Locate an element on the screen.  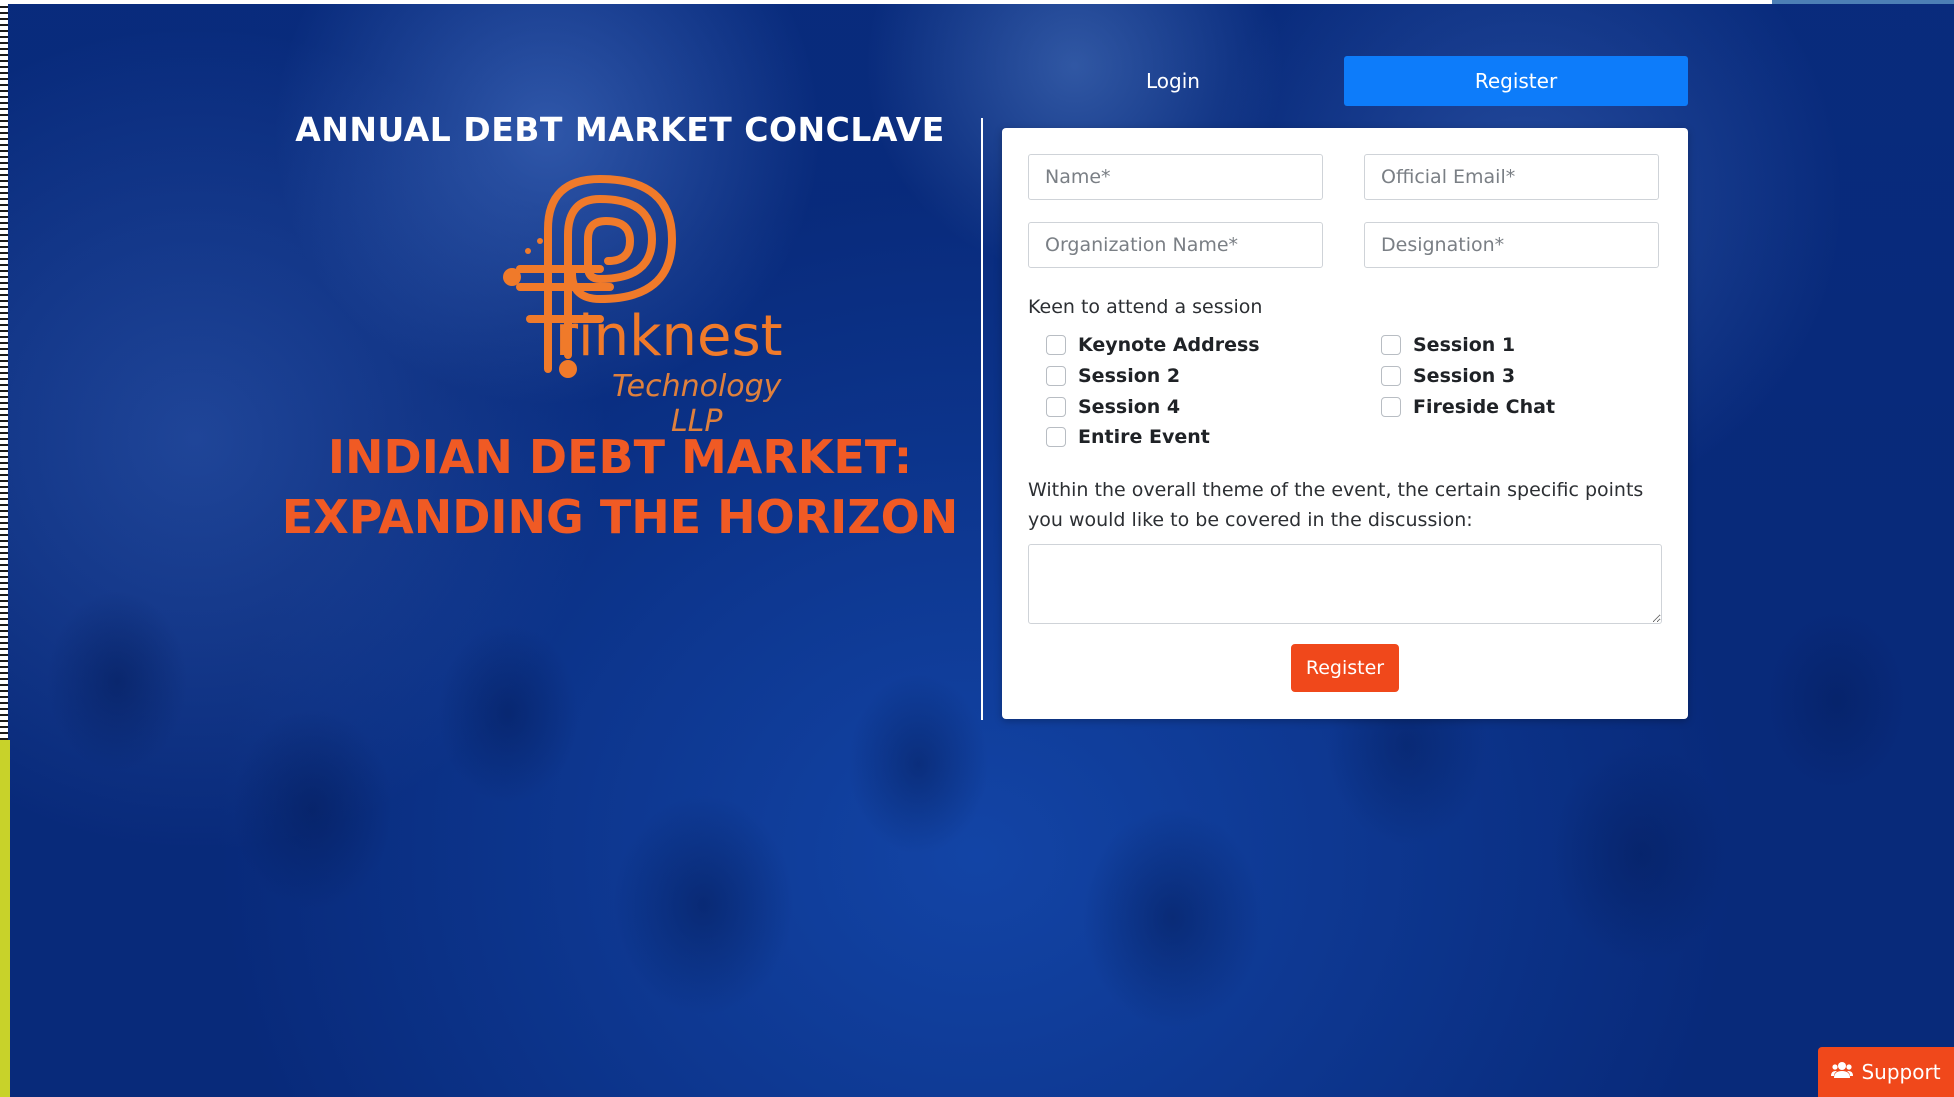
checkbox-session-1: Session 1 is located at coordinates (1448, 345).